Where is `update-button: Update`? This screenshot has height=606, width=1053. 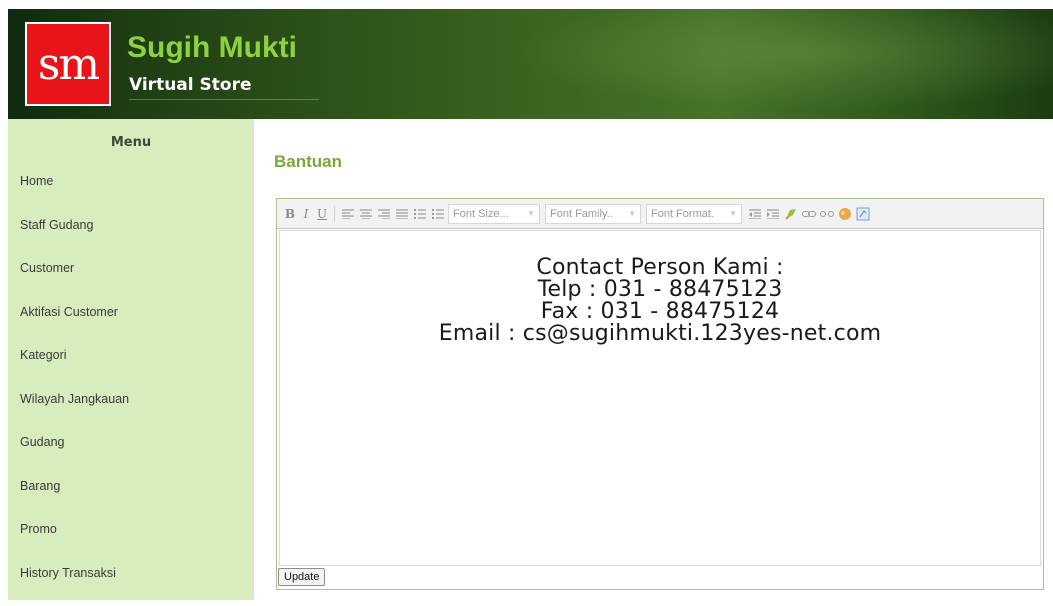
update-button: Update is located at coordinates (301, 577).